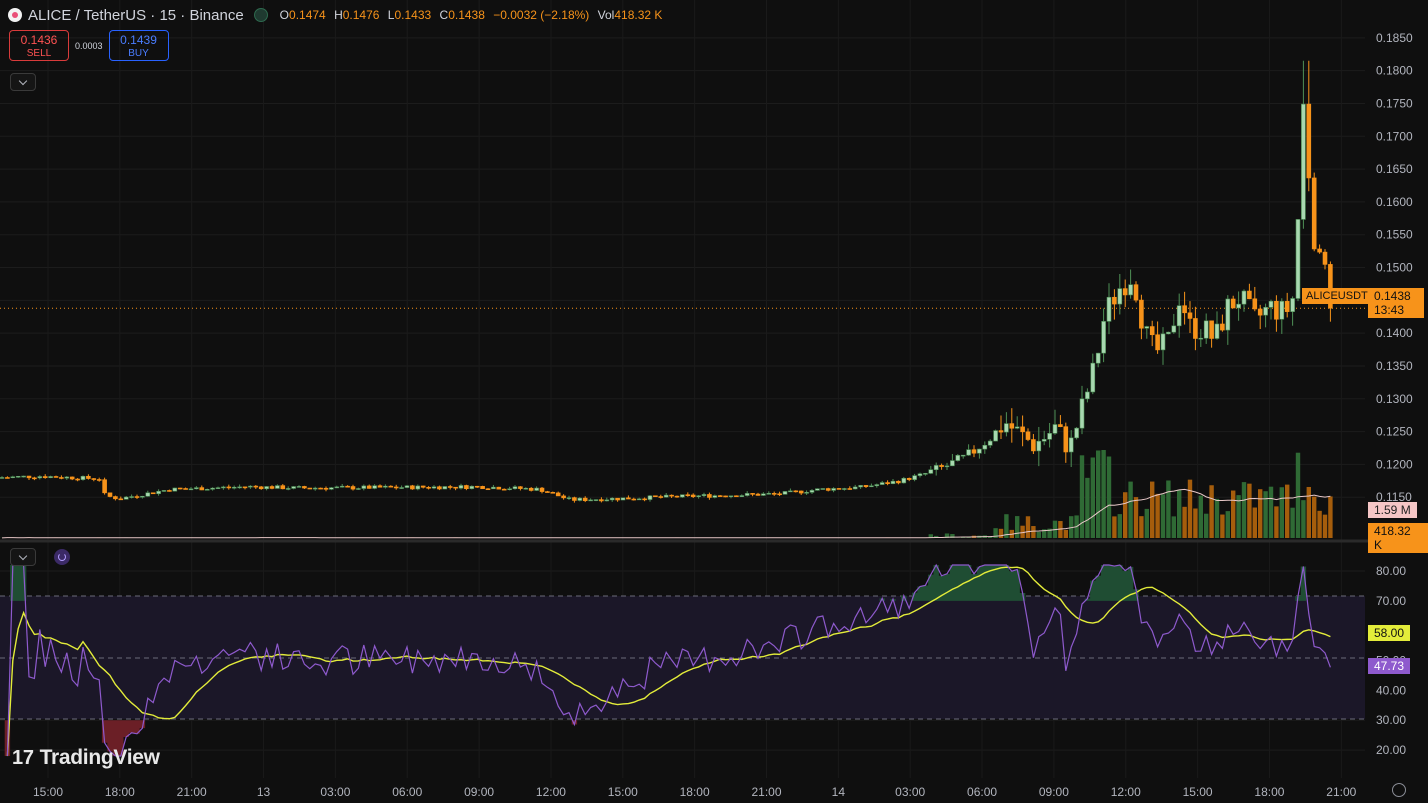 The width and height of the screenshot is (1428, 803). What do you see at coordinates (23, 557) in the screenshot?
I see `collapse-rsi-legend-button` at bounding box center [23, 557].